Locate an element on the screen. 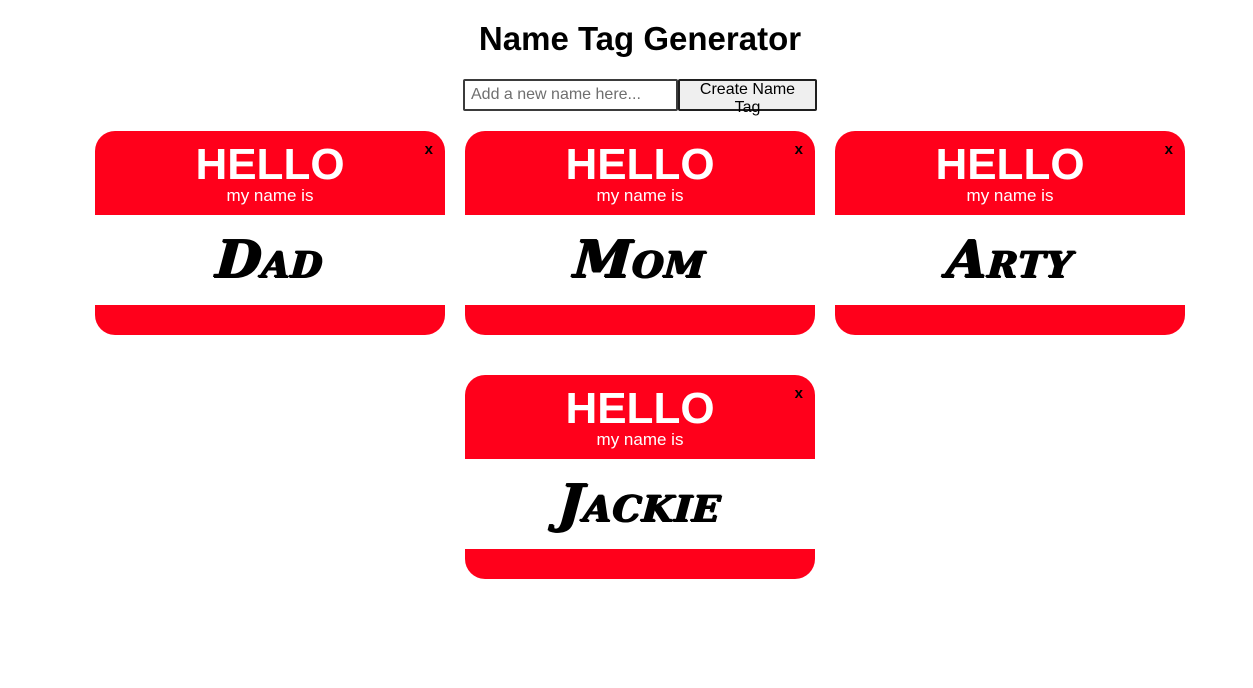  name-tag: HELLO my name is x Dad is located at coordinates (270, 233).